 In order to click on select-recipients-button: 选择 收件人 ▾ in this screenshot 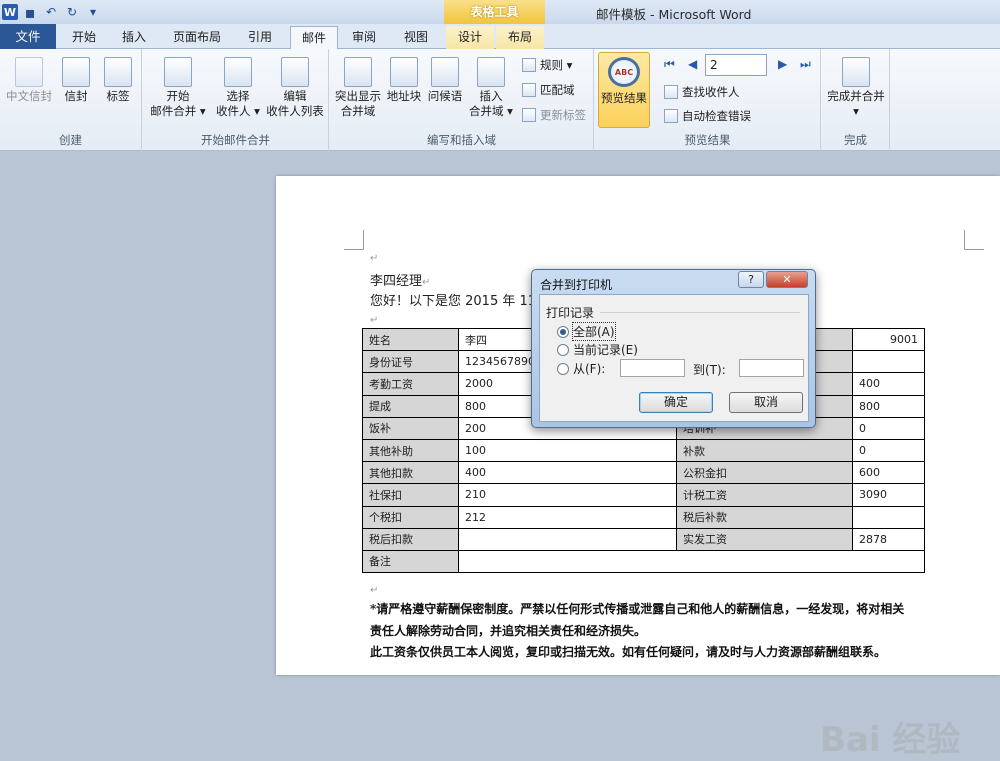, I will do `click(238, 88)`.